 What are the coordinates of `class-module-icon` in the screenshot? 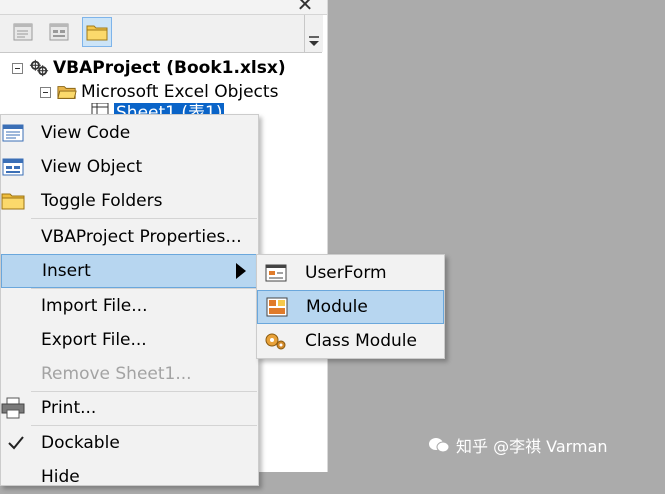 It's located at (276, 341).